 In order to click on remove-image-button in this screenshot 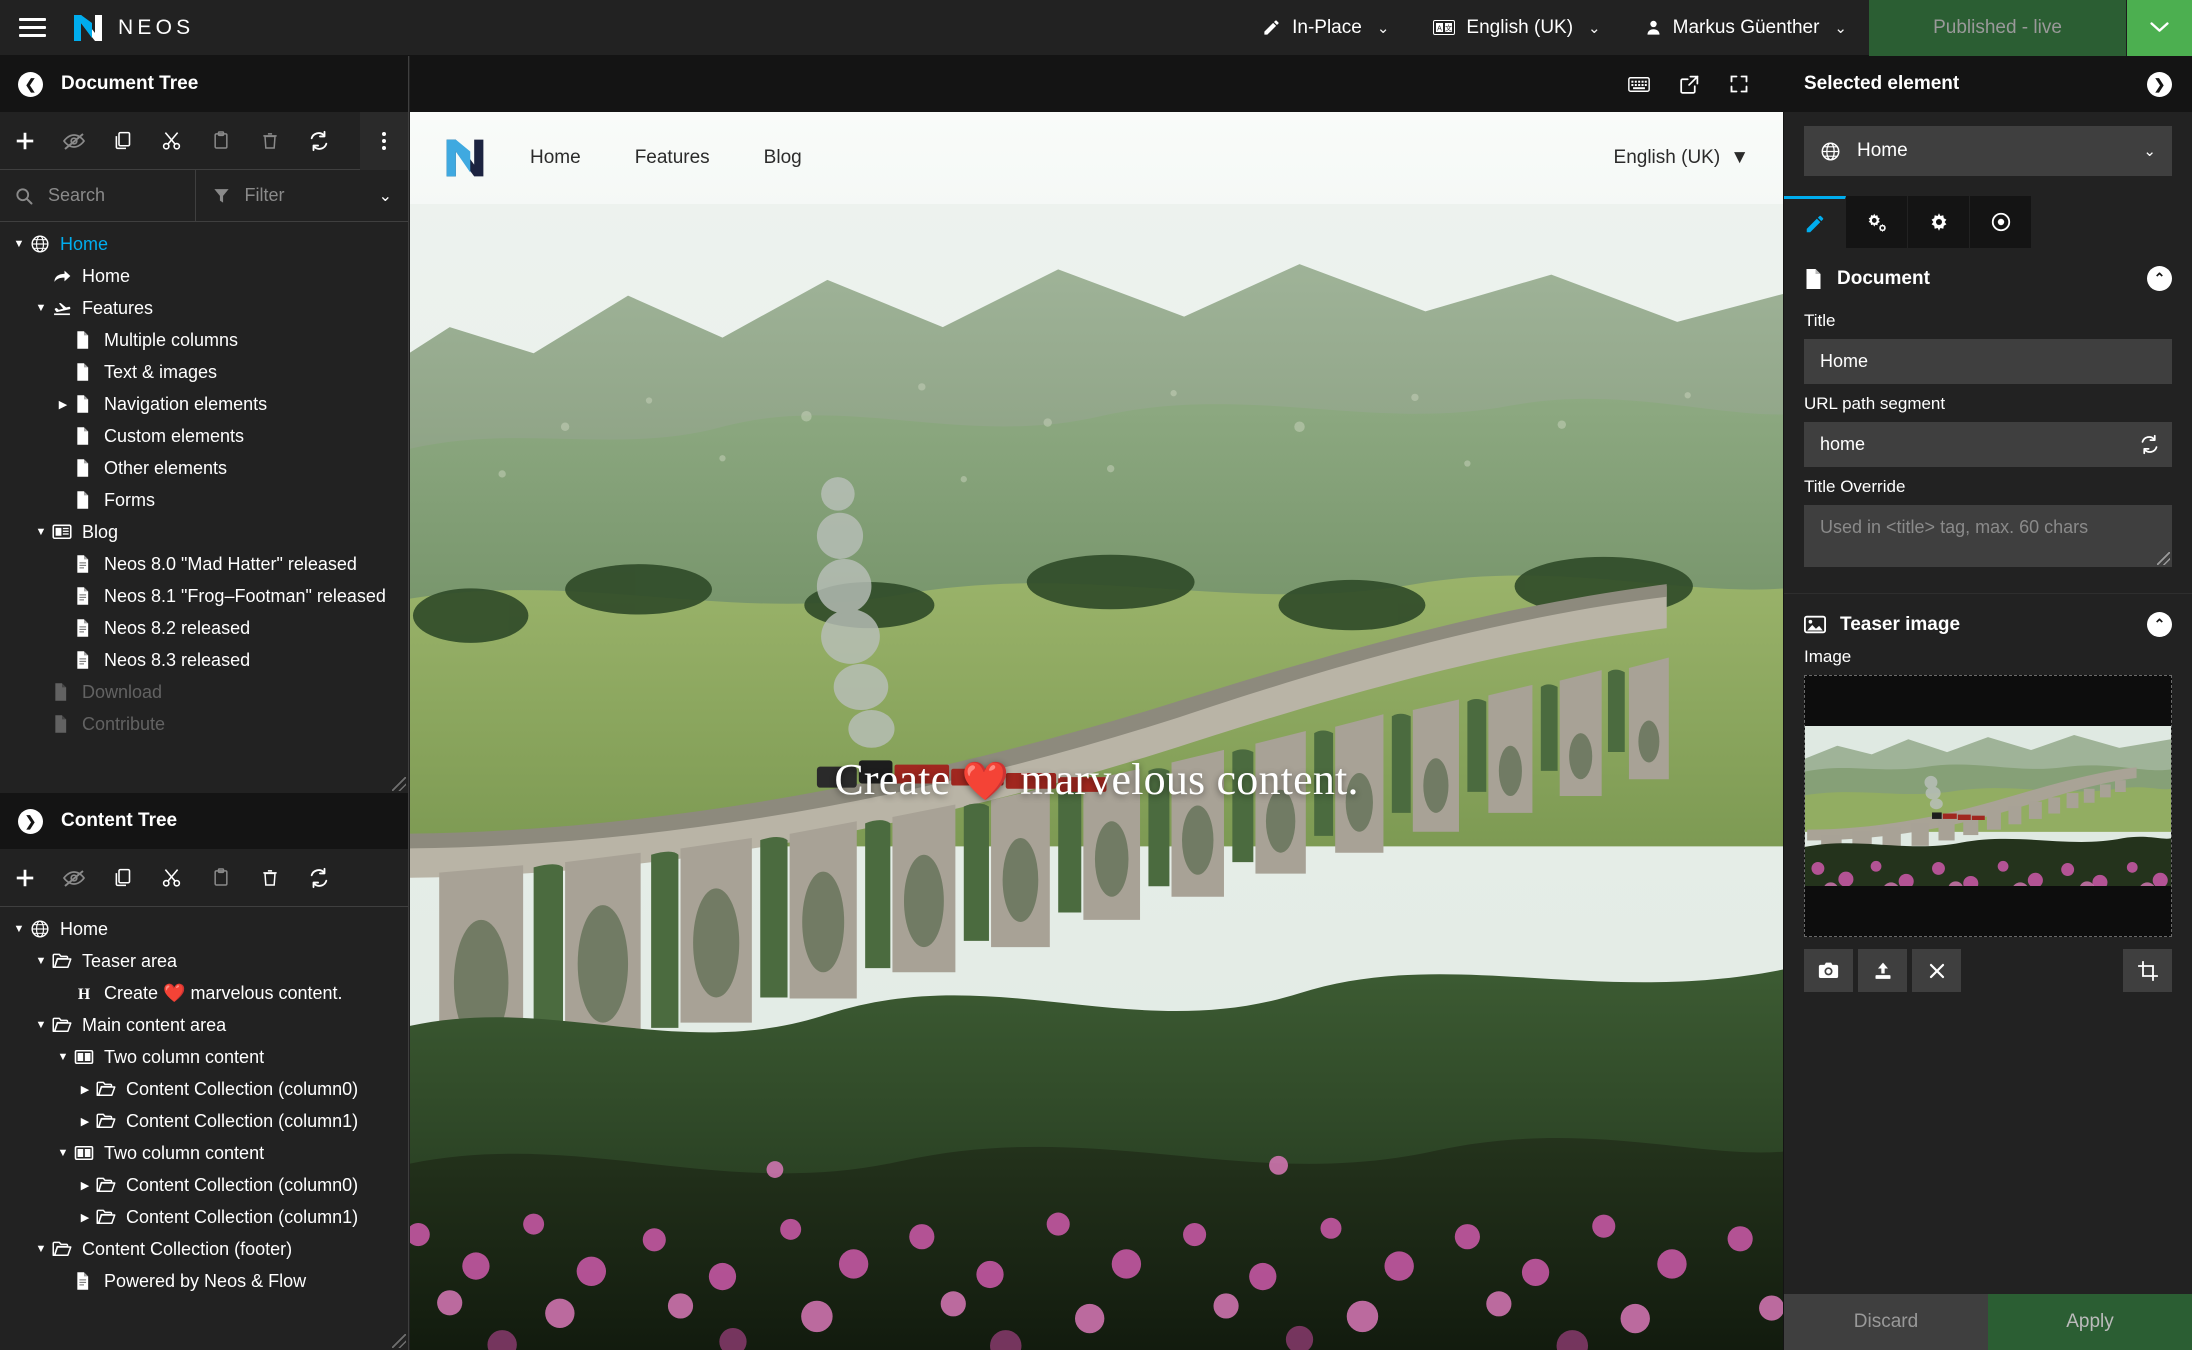, I will do `click(1936, 970)`.